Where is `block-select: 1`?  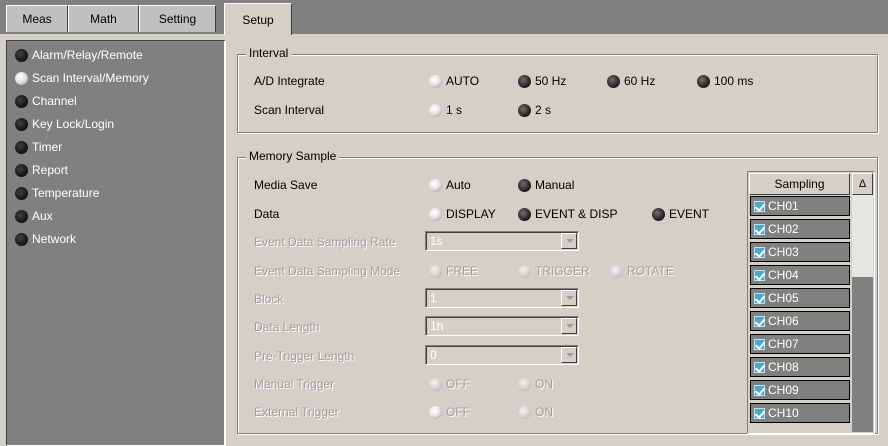 block-select: 1 is located at coordinates (502, 298).